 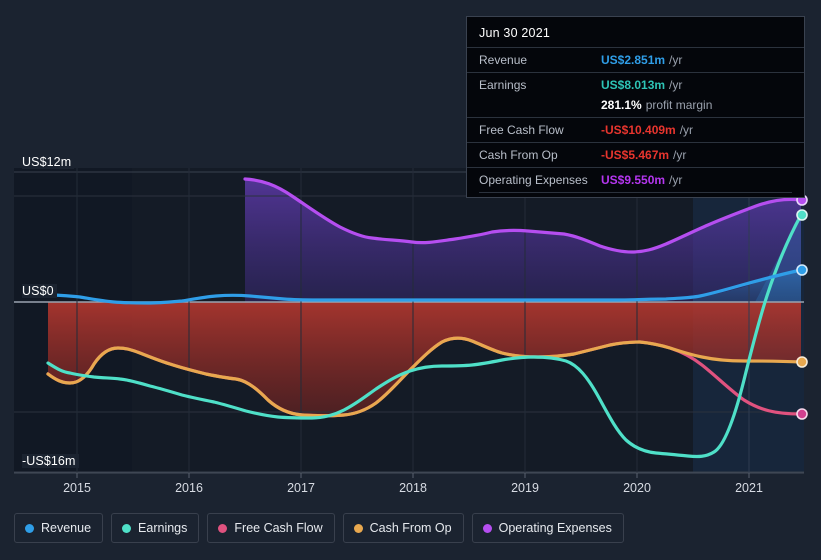 I want to click on tooltip-unit-cash-from-op: /yr, so click(x=680, y=155).